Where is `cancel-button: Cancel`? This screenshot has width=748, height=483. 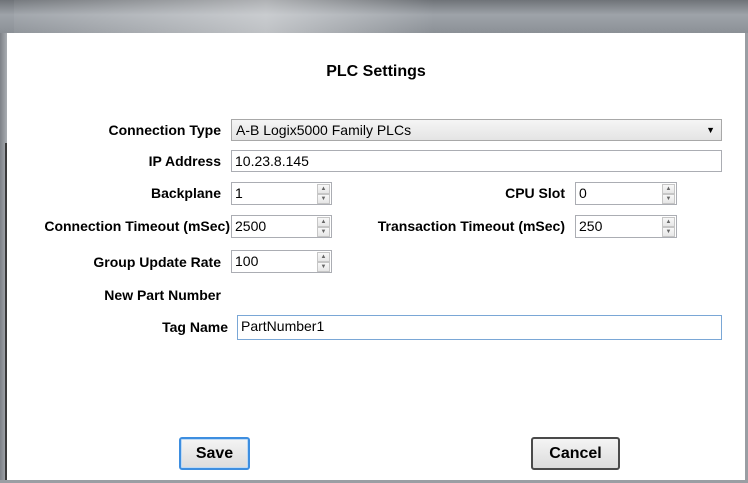
cancel-button: Cancel is located at coordinates (575, 453).